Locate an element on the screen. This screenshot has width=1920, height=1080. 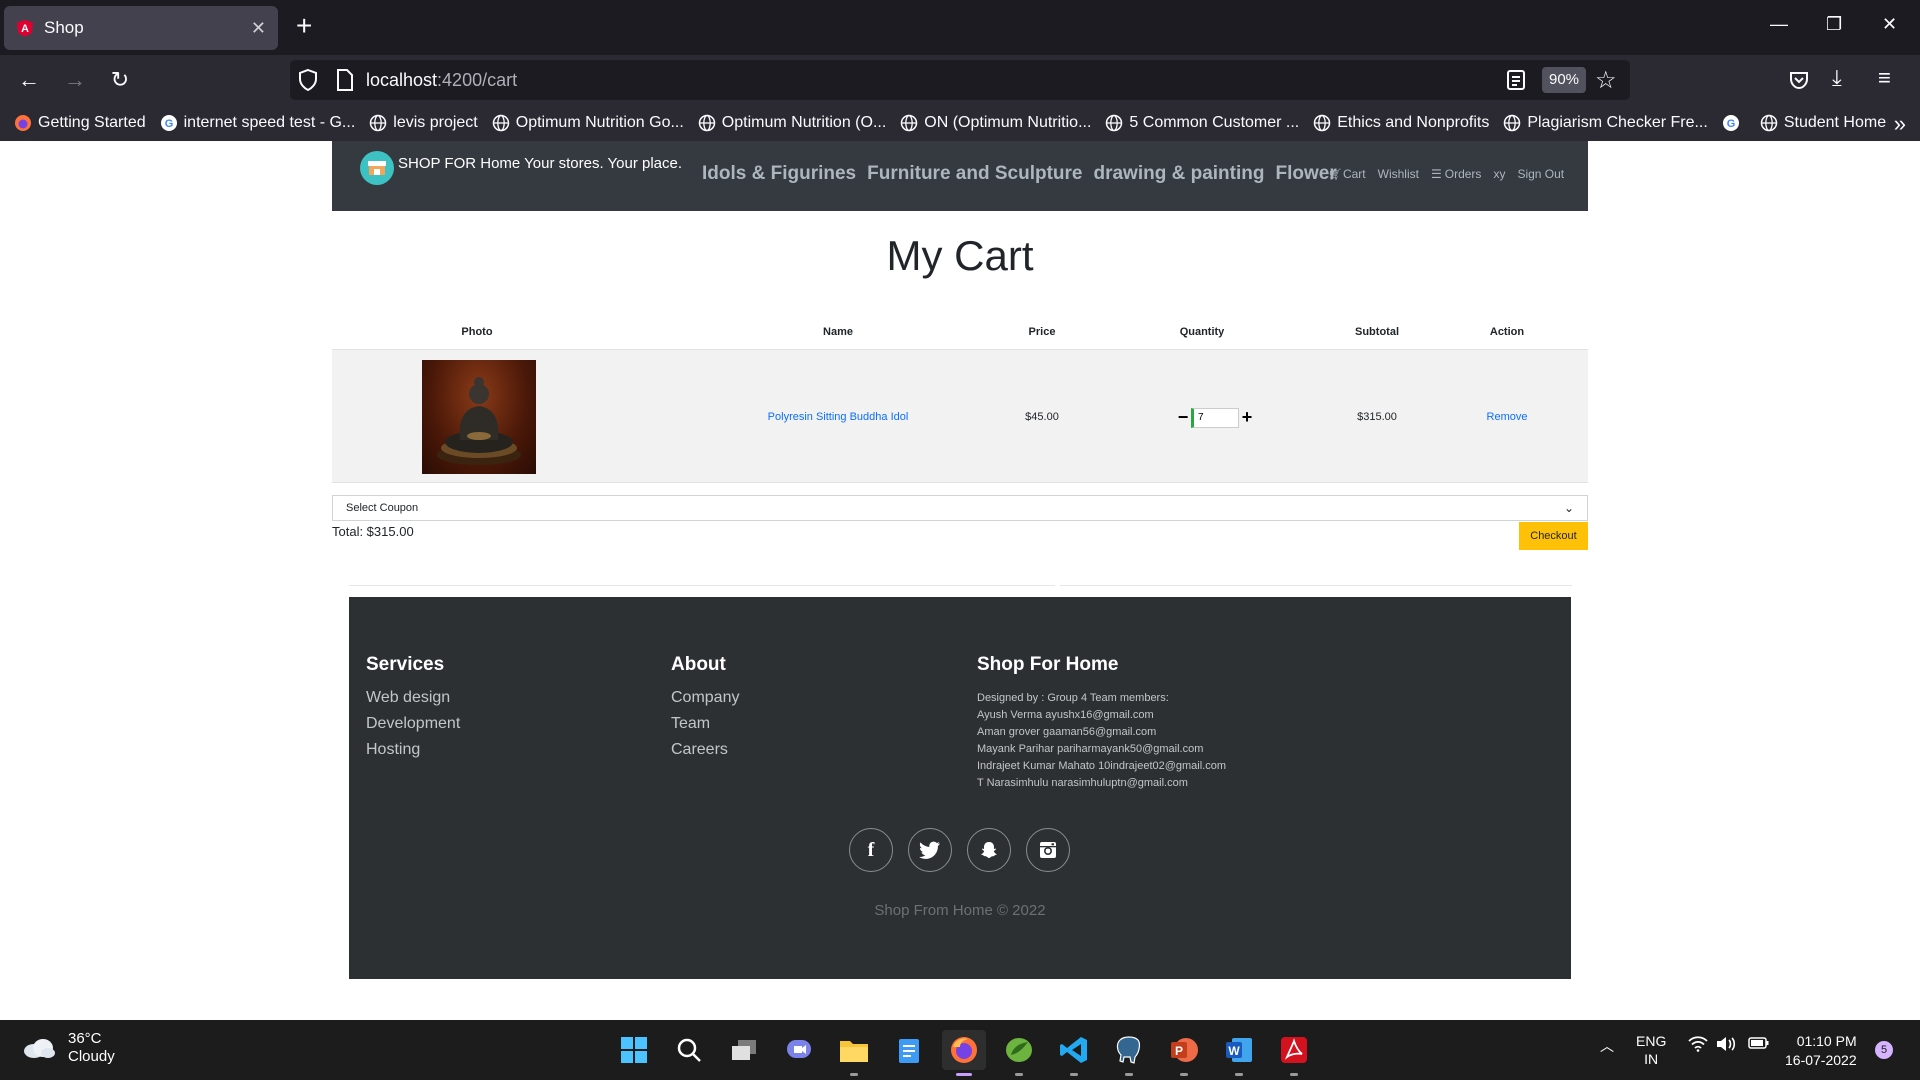
zoom-level-button: 90% is located at coordinates (1564, 80).